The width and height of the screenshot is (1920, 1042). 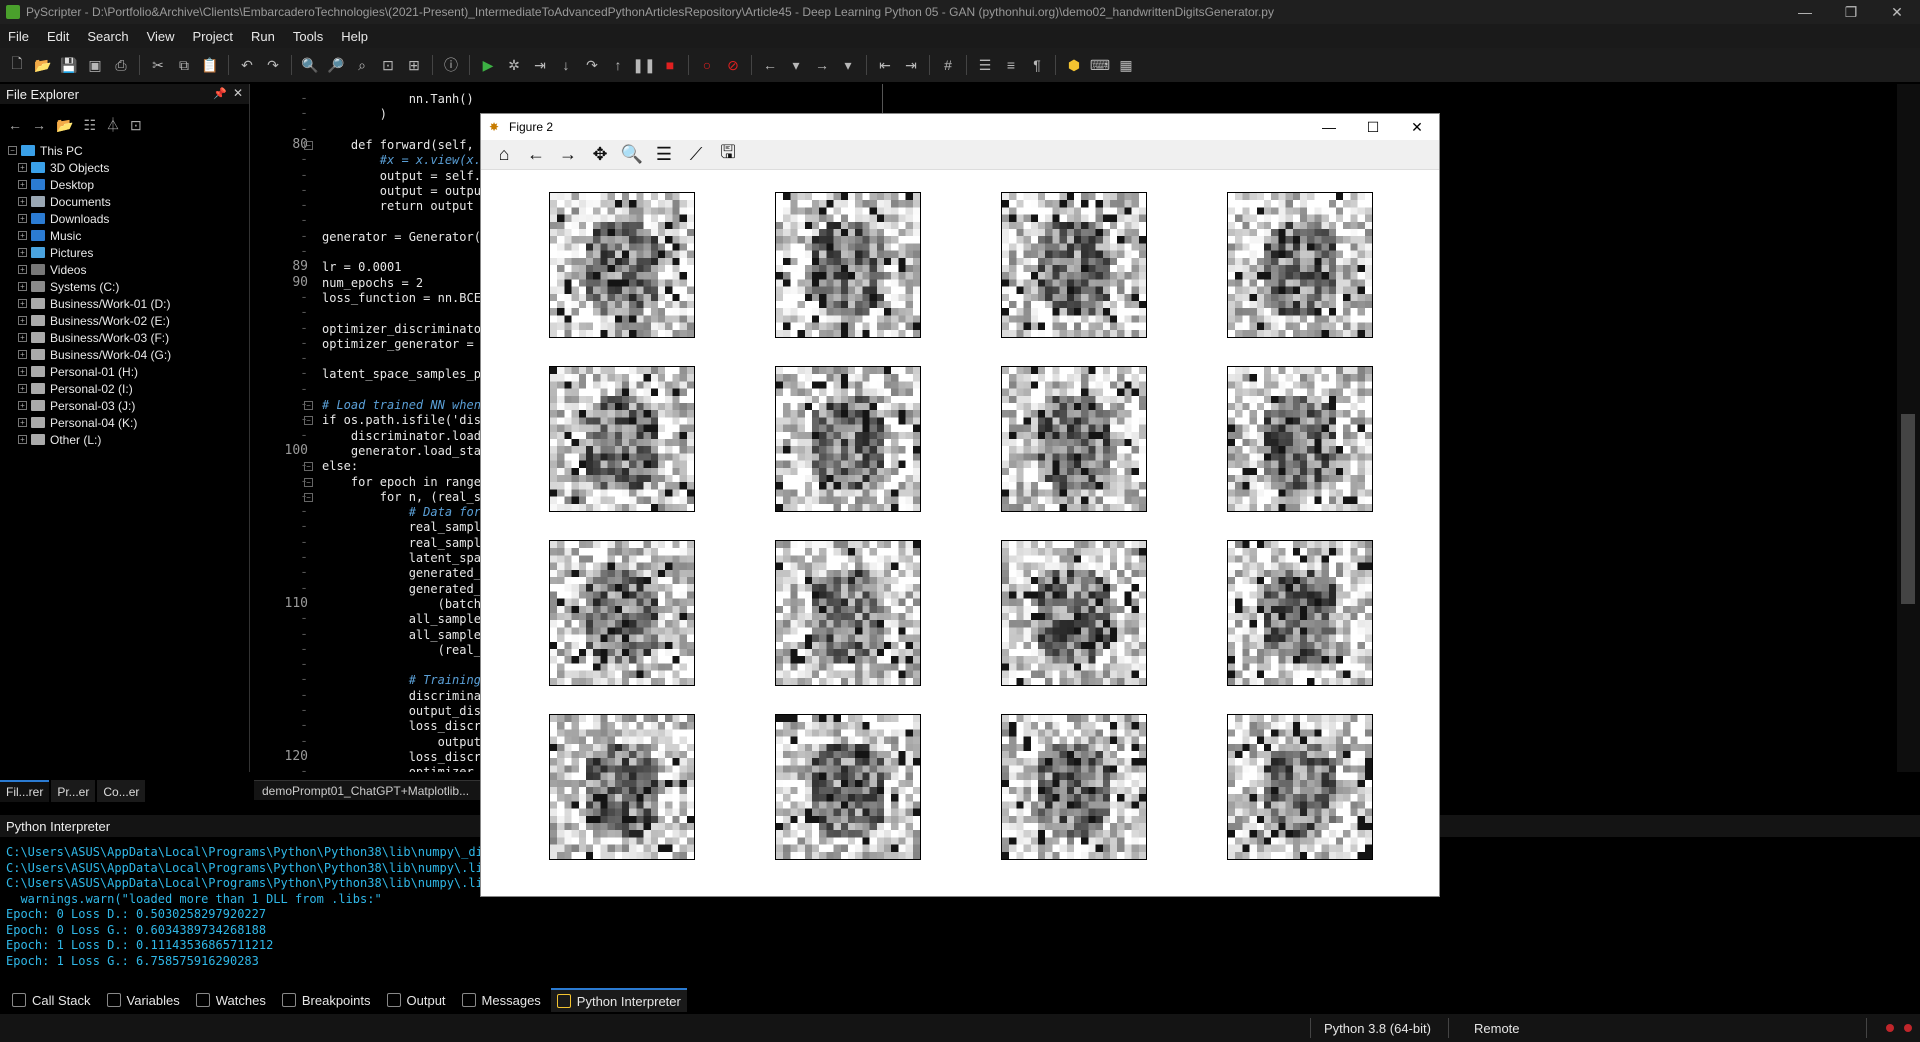 What do you see at coordinates (600, 155) in the screenshot?
I see `pan-icon: ✥` at bounding box center [600, 155].